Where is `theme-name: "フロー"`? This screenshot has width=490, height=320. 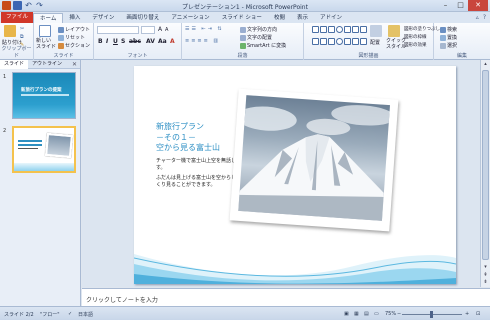 theme-name: "フロー" is located at coordinates (50, 314).